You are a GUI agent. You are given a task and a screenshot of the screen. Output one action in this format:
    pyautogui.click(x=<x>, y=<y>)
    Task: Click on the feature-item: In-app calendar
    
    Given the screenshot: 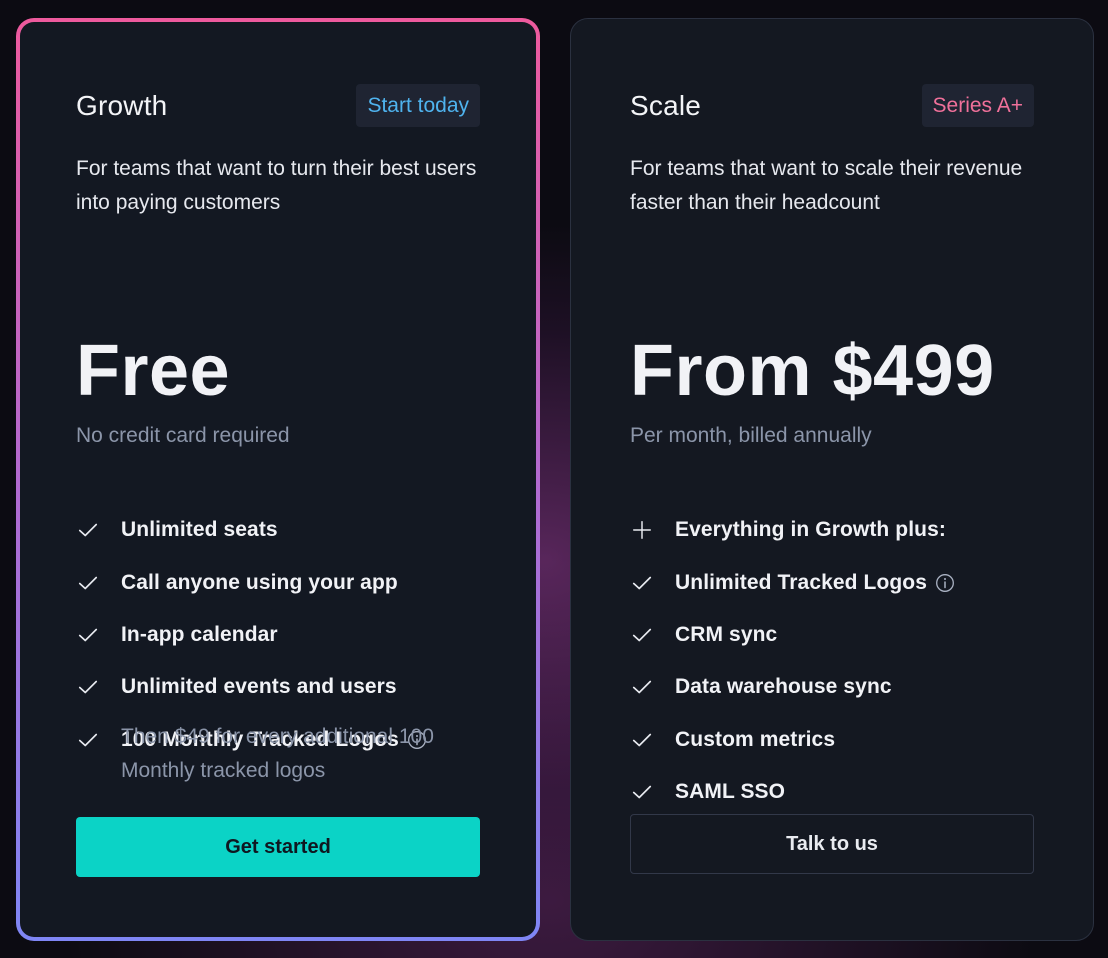 What is the action you would take?
    pyautogui.click(x=286, y=635)
    